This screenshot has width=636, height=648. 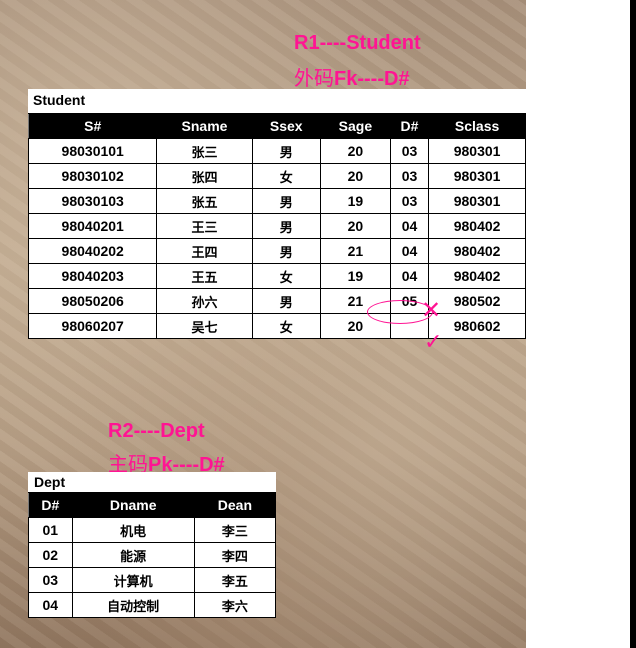 What do you see at coordinates (276, 201) in the screenshot?
I see `table-row: 98030103 张五男 19 03 980301` at bounding box center [276, 201].